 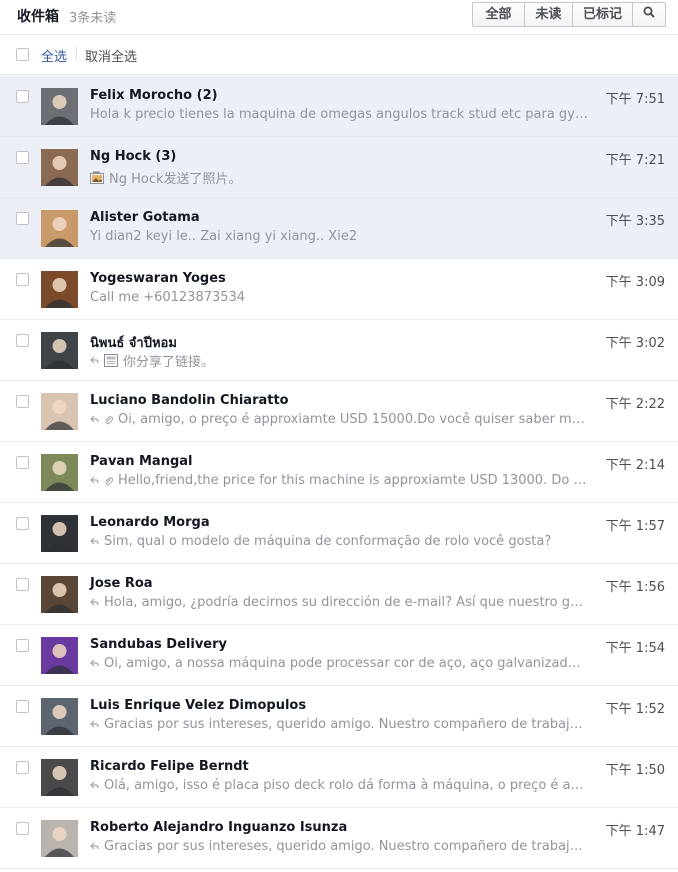 What do you see at coordinates (169, 362) in the screenshot?
I see `snippet-text: 你分享了链接。` at bounding box center [169, 362].